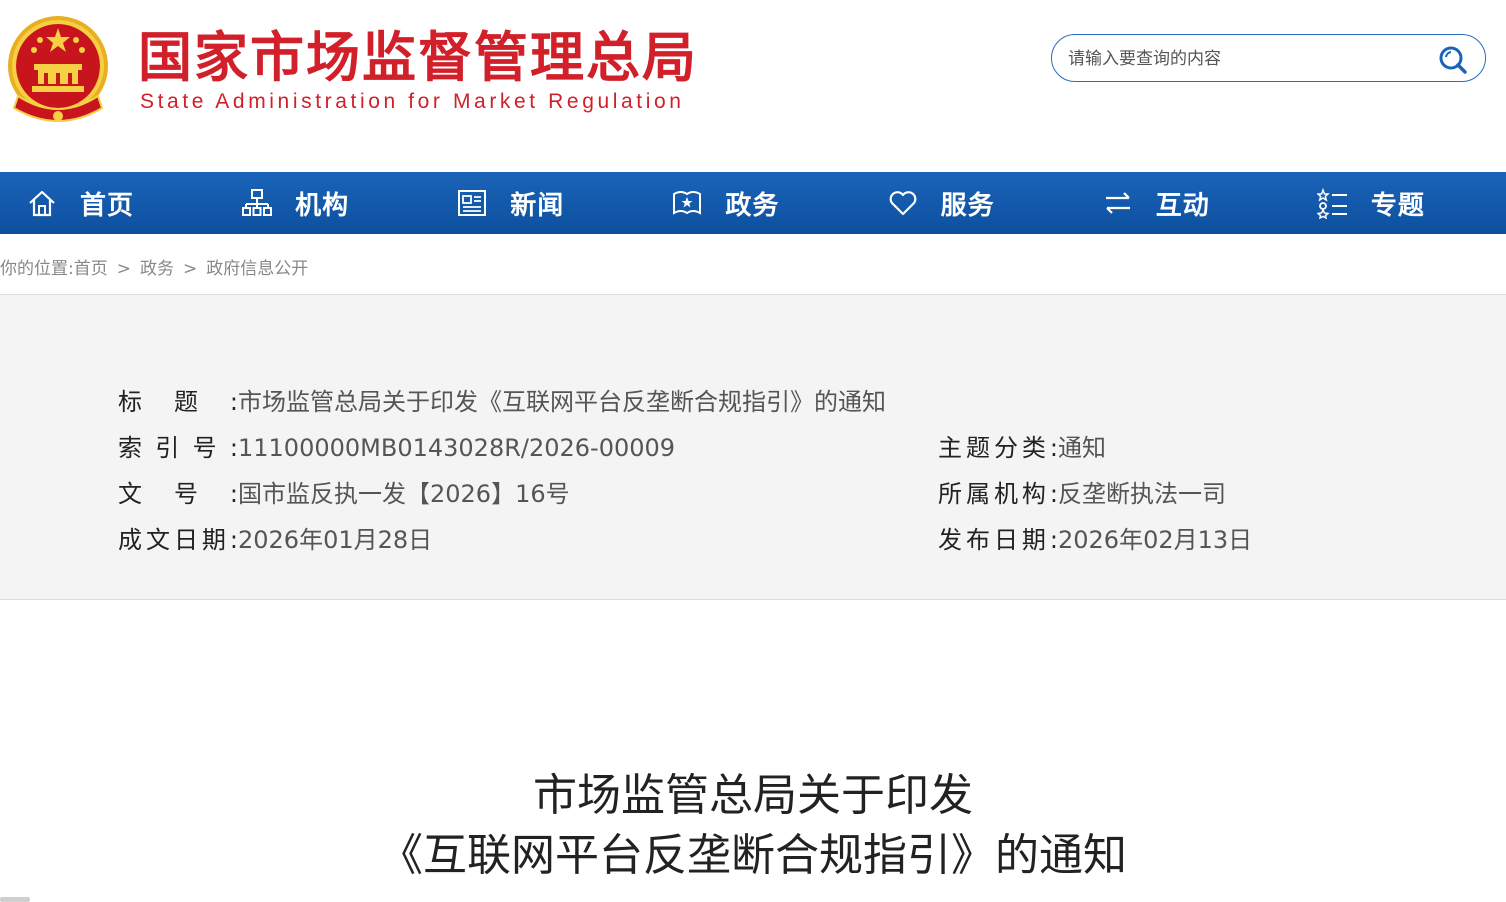 Image resolution: width=1506 pixels, height=902 pixels. What do you see at coordinates (1453, 60) in the screenshot?
I see `search-icon` at bounding box center [1453, 60].